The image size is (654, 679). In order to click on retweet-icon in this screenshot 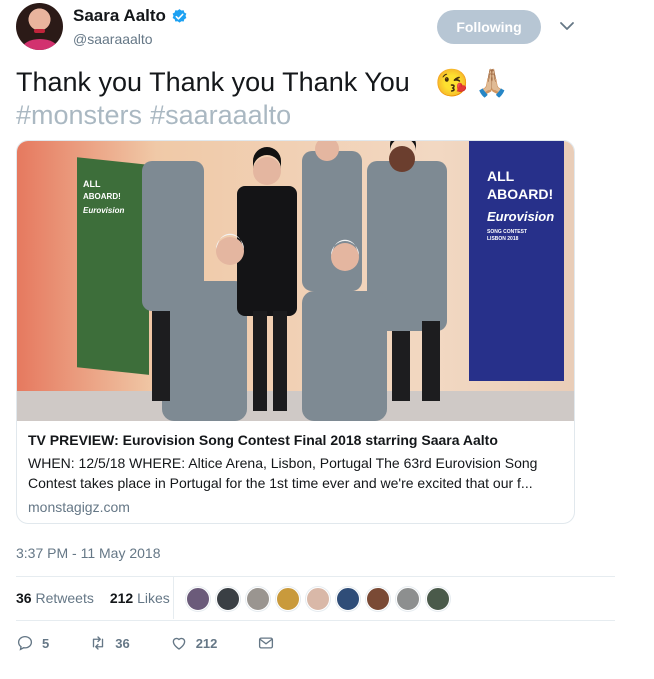, I will do `click(98, 643)`.